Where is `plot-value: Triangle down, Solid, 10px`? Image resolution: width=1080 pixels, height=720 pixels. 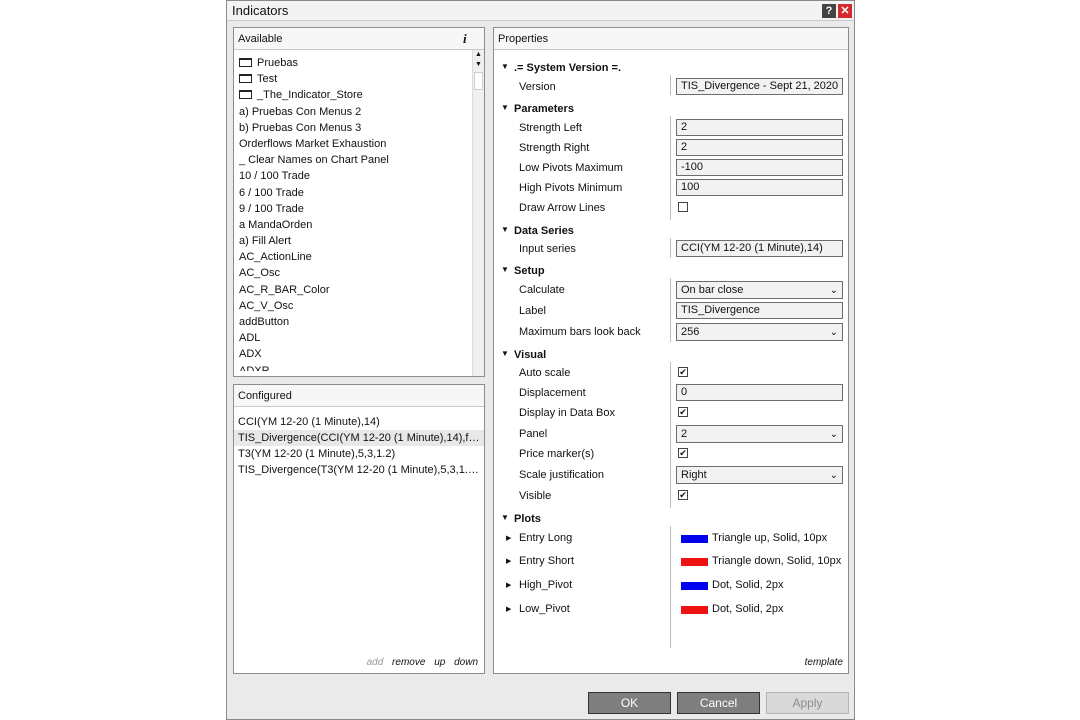 plot-value: Triangle down, Solid, 10px is located at coordinates (776, 561).